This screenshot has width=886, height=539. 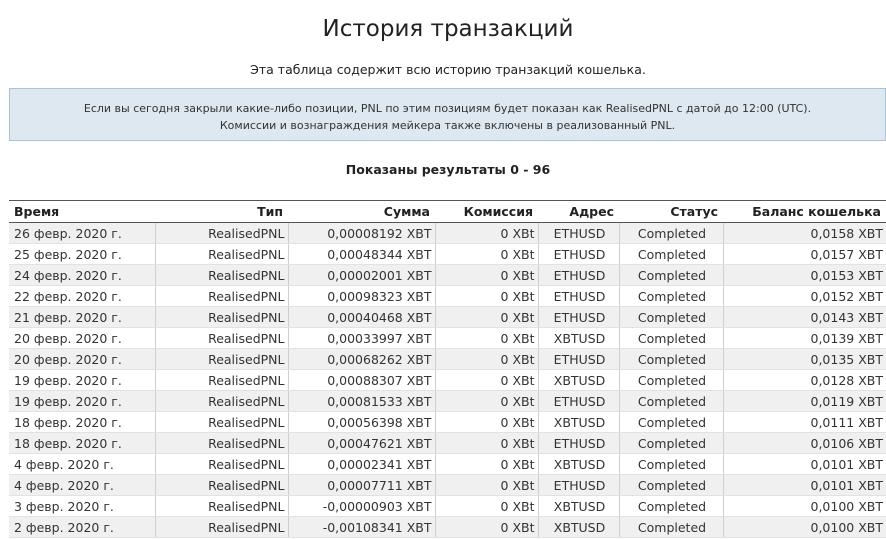 What do you see at coordinates (82, 254) in the screenshot?
I see `cell-time: 25 февр. 2020 г.` at bounding box center [82, 254].